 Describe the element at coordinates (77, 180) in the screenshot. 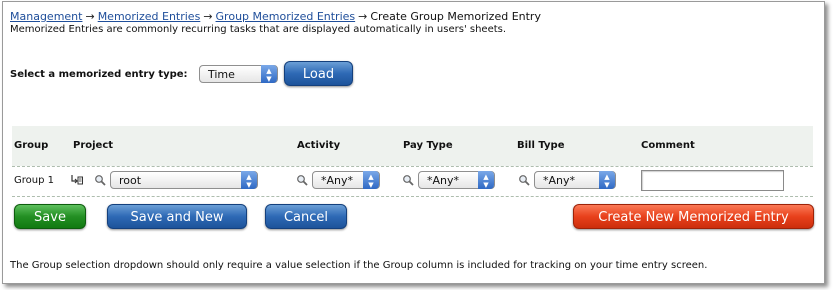

I see `tree-picker-icon` at that location.